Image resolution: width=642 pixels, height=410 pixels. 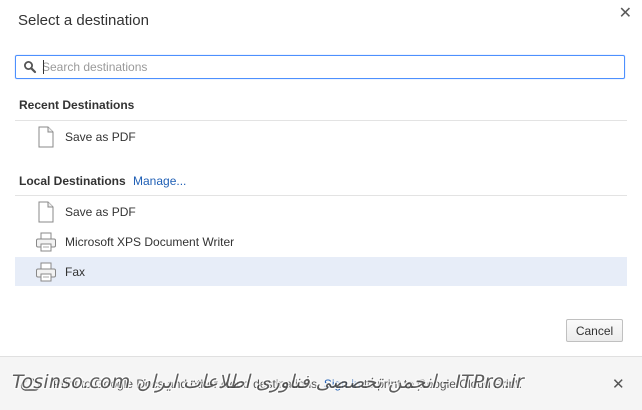 What do you see at coordinates (83, 20) in the screenshot?
I see `dialog-title: Select a destination` at bounding box center [83, 20].